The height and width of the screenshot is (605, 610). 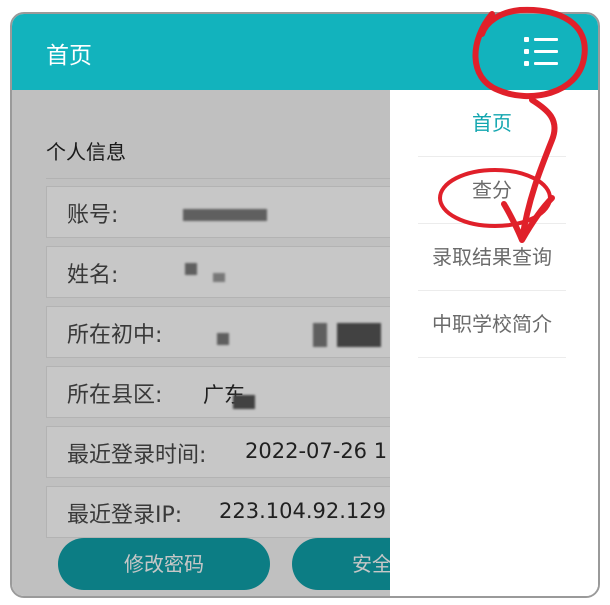 What do you see at coordinates (492, 324) in the screenshot?
I see `menu-item-school-intro: 中职学校简介` at bounding box center [492, 324].